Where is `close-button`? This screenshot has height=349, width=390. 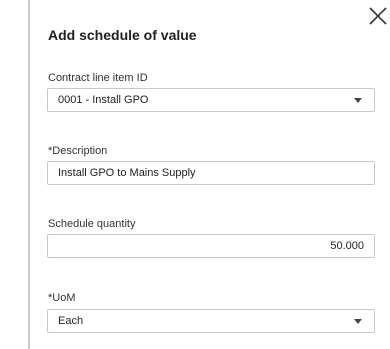
close-button is located at coordinates (378, 16).